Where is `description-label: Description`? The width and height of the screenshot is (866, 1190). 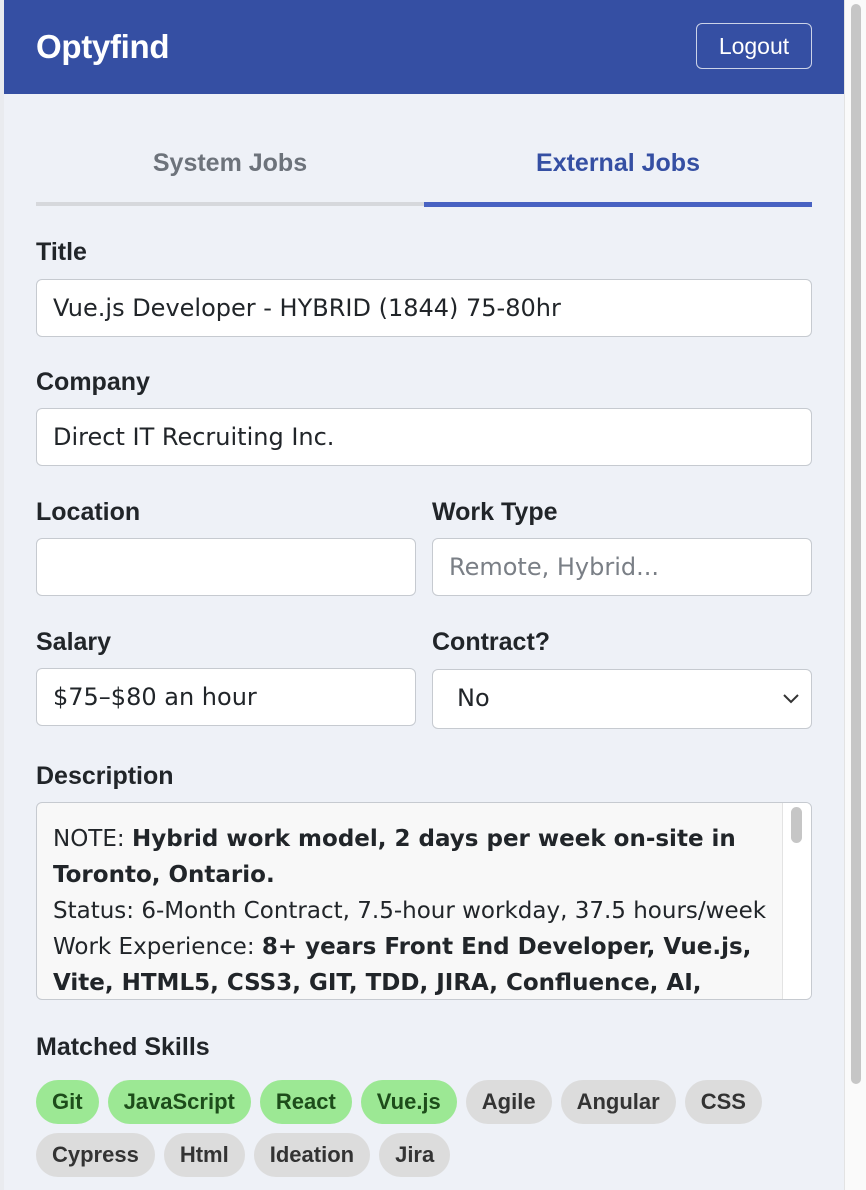
description-label: Description is located at coordinates (105, 776).